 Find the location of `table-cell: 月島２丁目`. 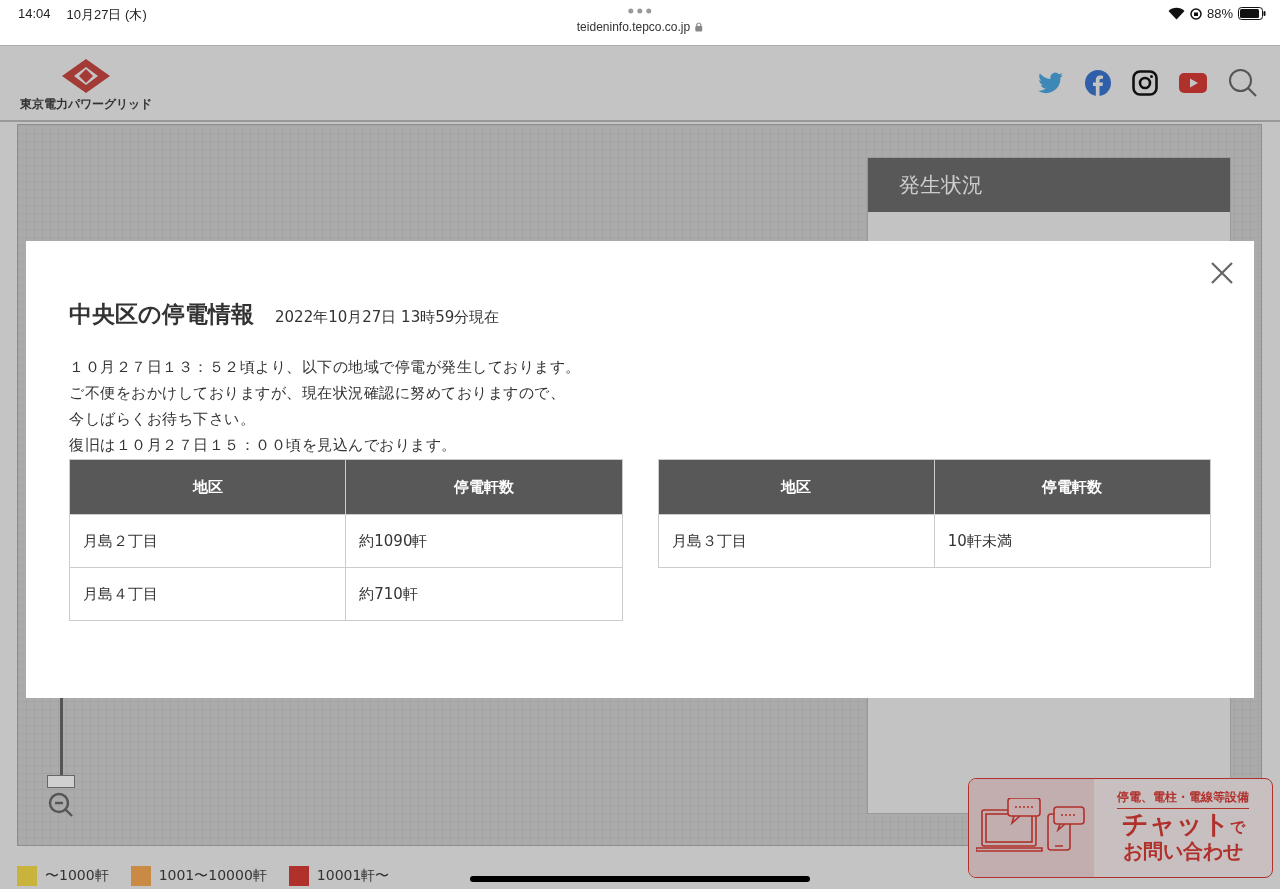

table-cell: 月島２丁目 is located at coordinates (207, 541).